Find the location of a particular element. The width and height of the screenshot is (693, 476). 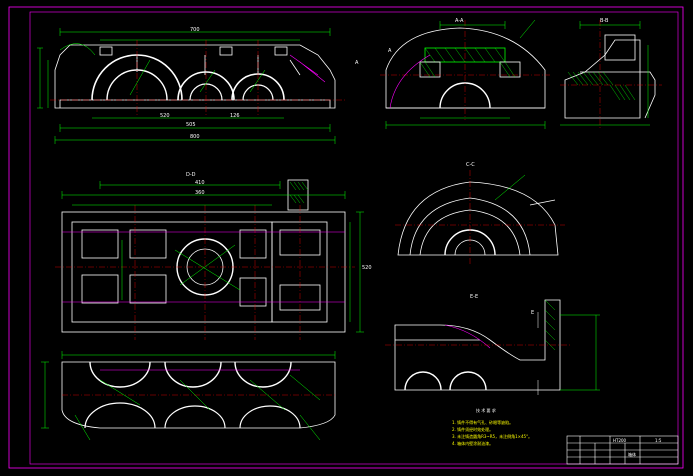

dim-text: 410 is located at coordinates (200, 183).